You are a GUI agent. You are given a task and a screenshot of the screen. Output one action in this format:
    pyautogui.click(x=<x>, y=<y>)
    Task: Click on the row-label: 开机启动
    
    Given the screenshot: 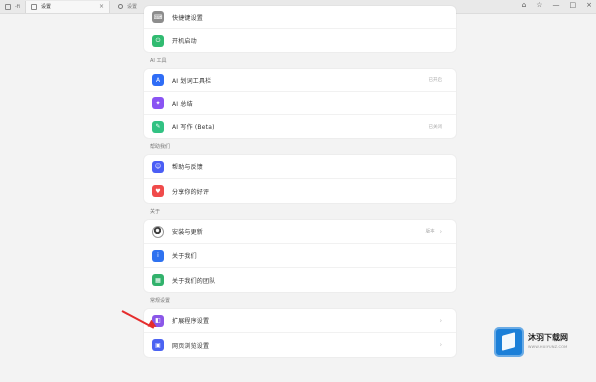 What is the action you would take?
    pyautogui.click(x=184, y=41)
    